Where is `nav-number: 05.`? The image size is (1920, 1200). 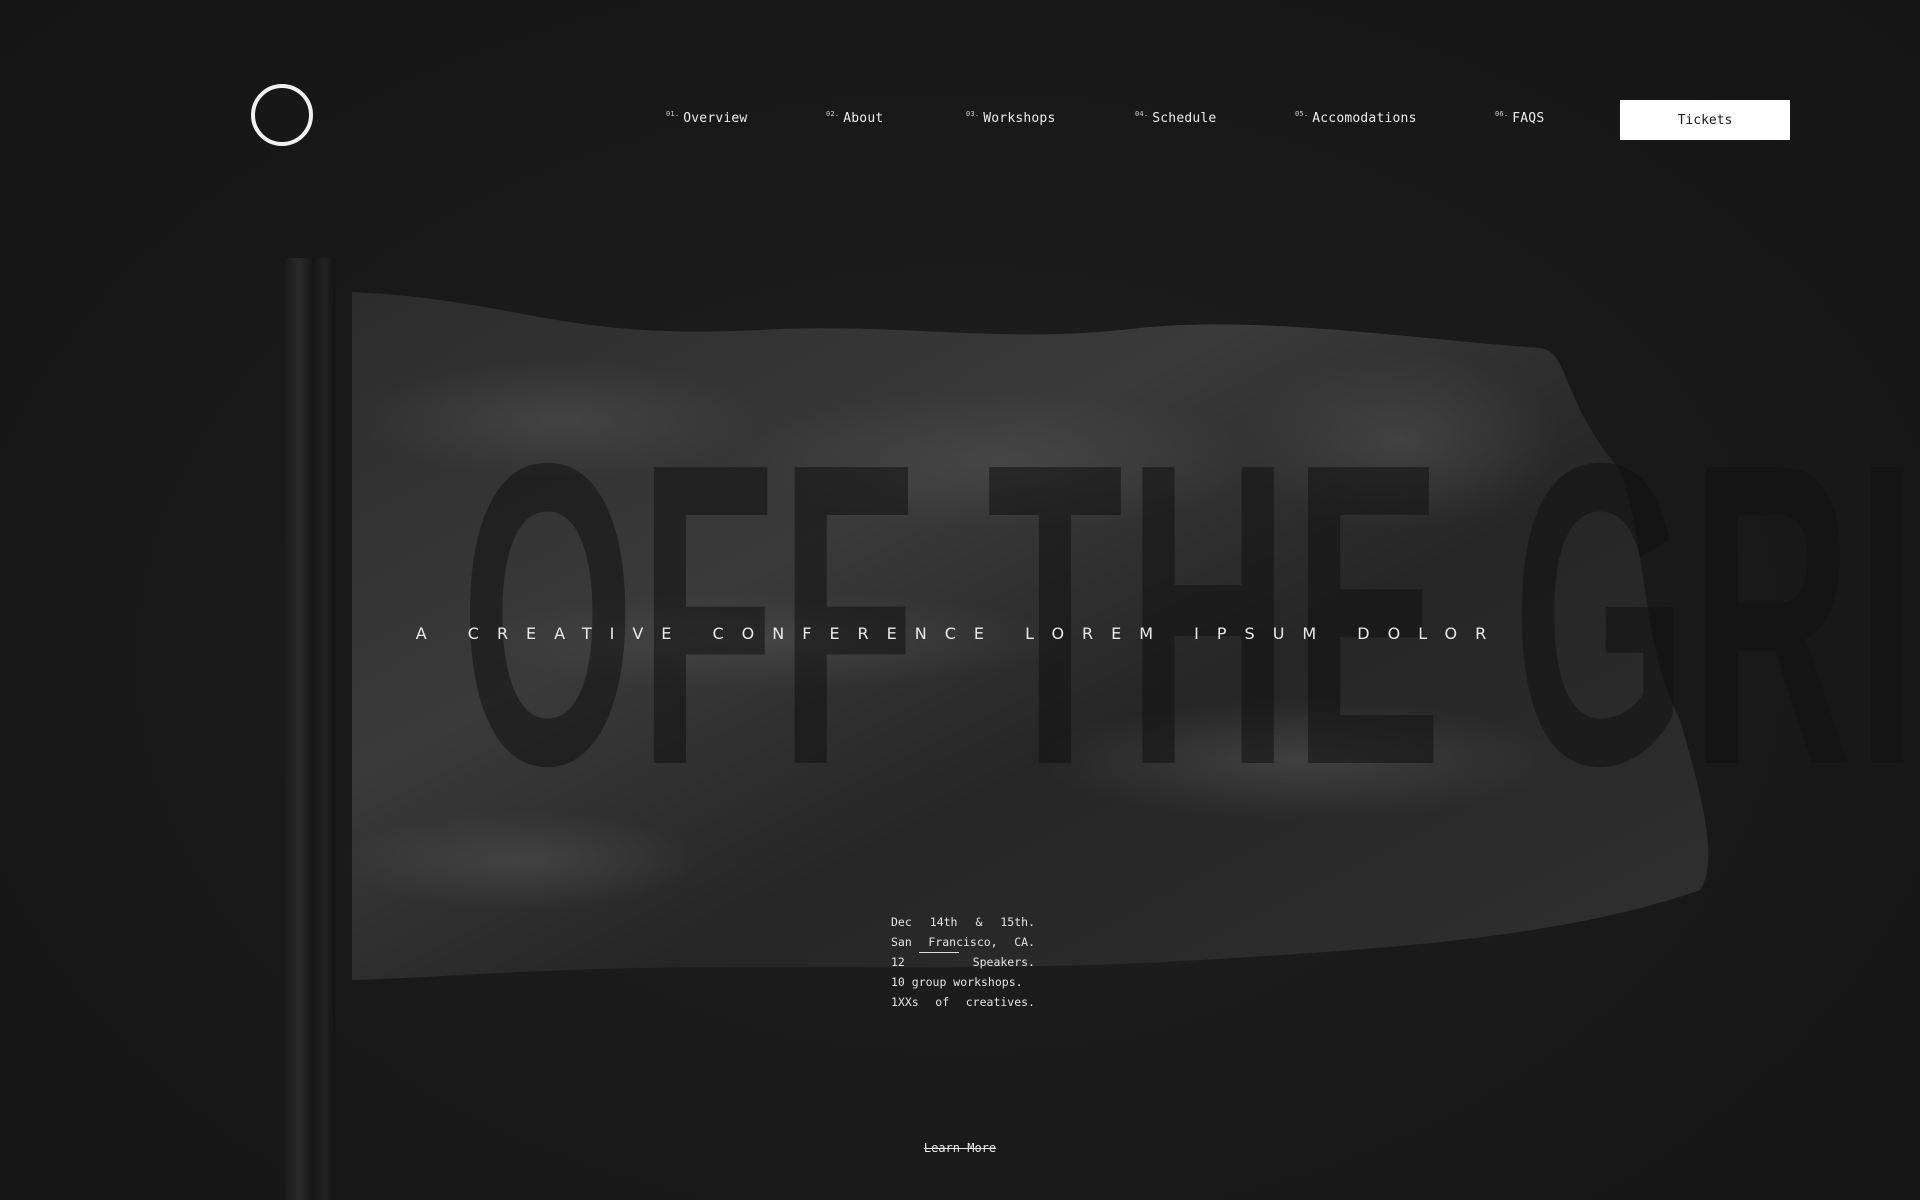 nav-number: 05. is located at coordinates (1302, 114).